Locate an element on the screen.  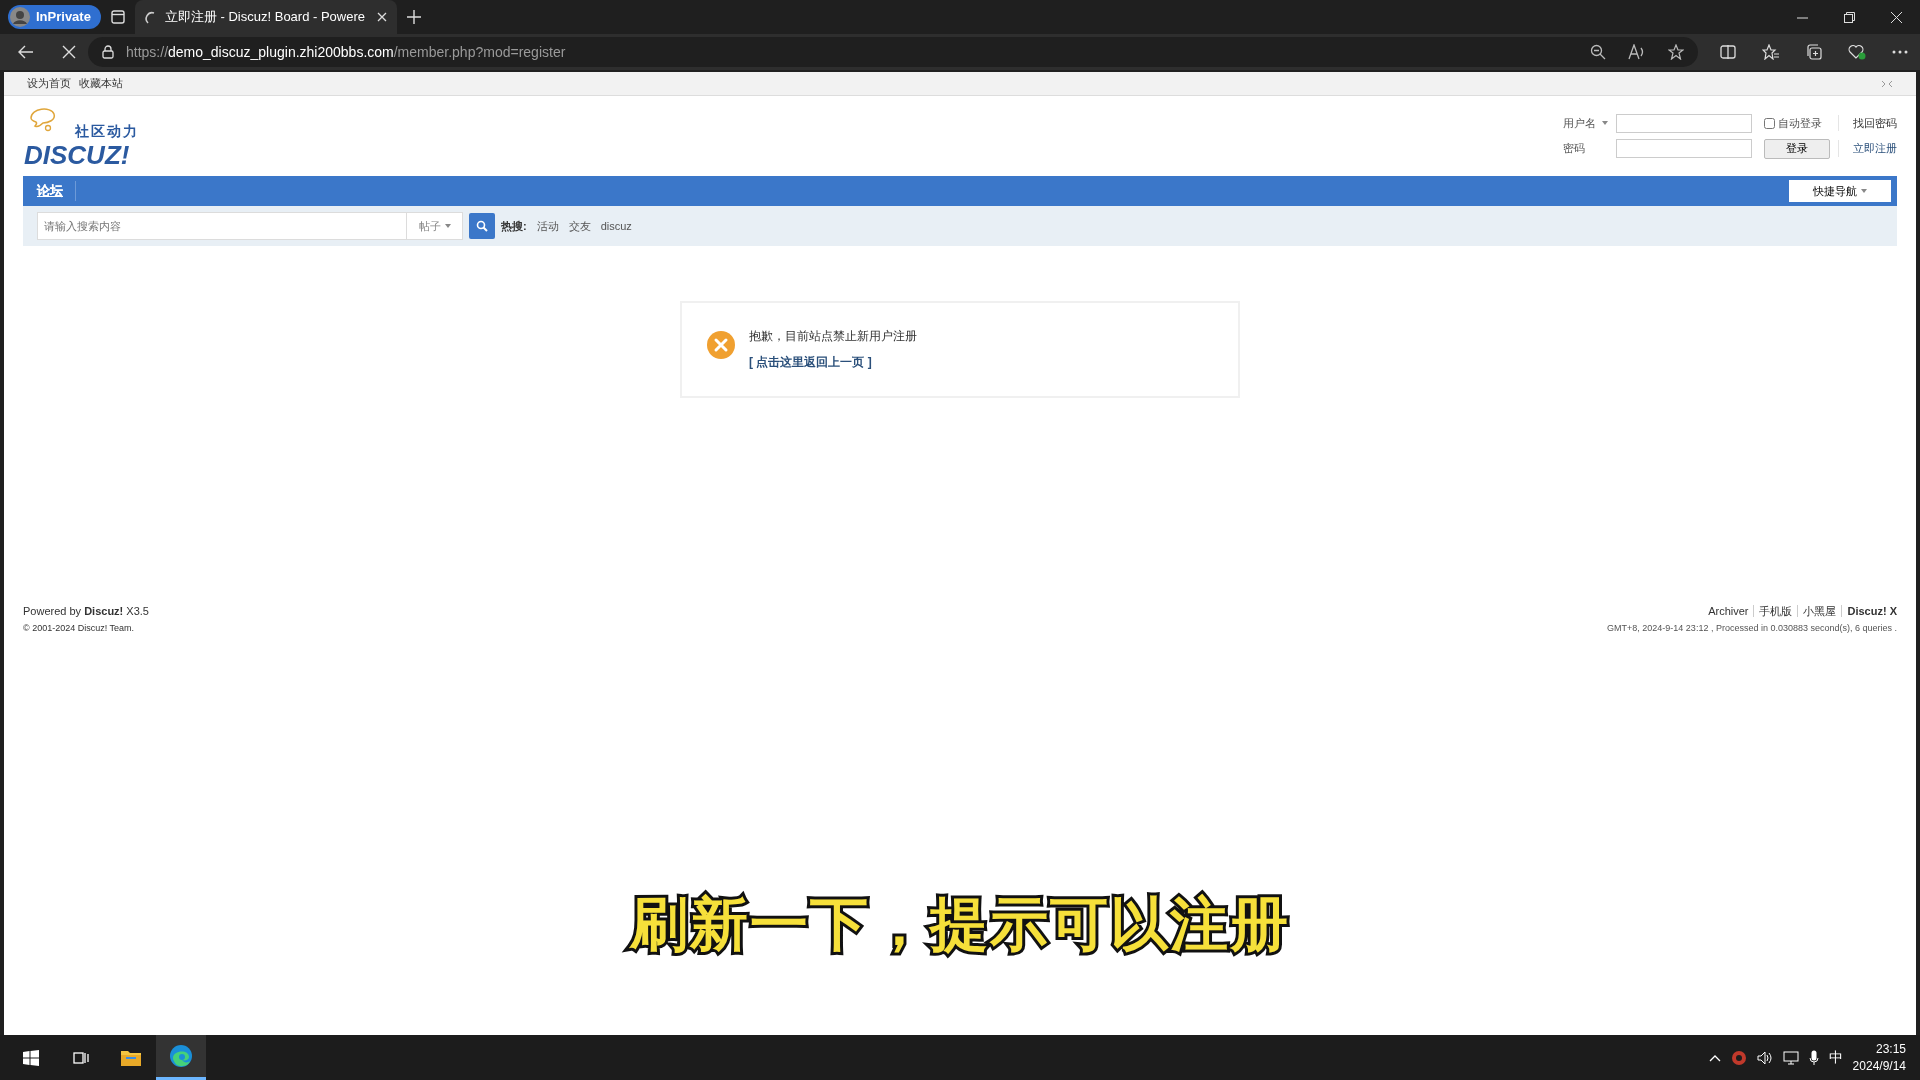
search-type-dropdown: 帖子 is located at coordinates (435, 226).